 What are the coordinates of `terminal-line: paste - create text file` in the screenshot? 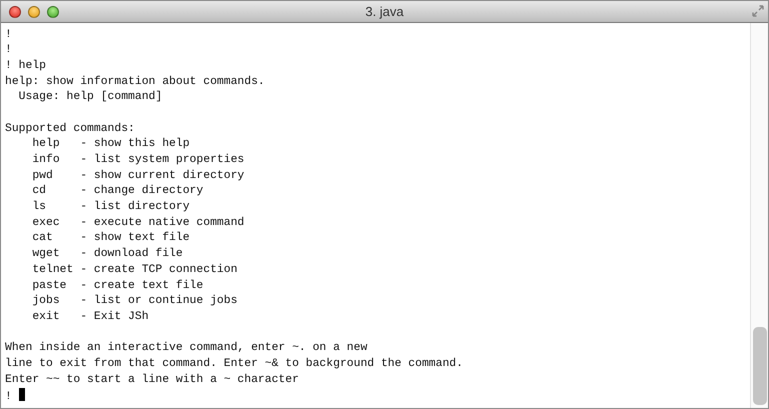 It's located at (117, 286).